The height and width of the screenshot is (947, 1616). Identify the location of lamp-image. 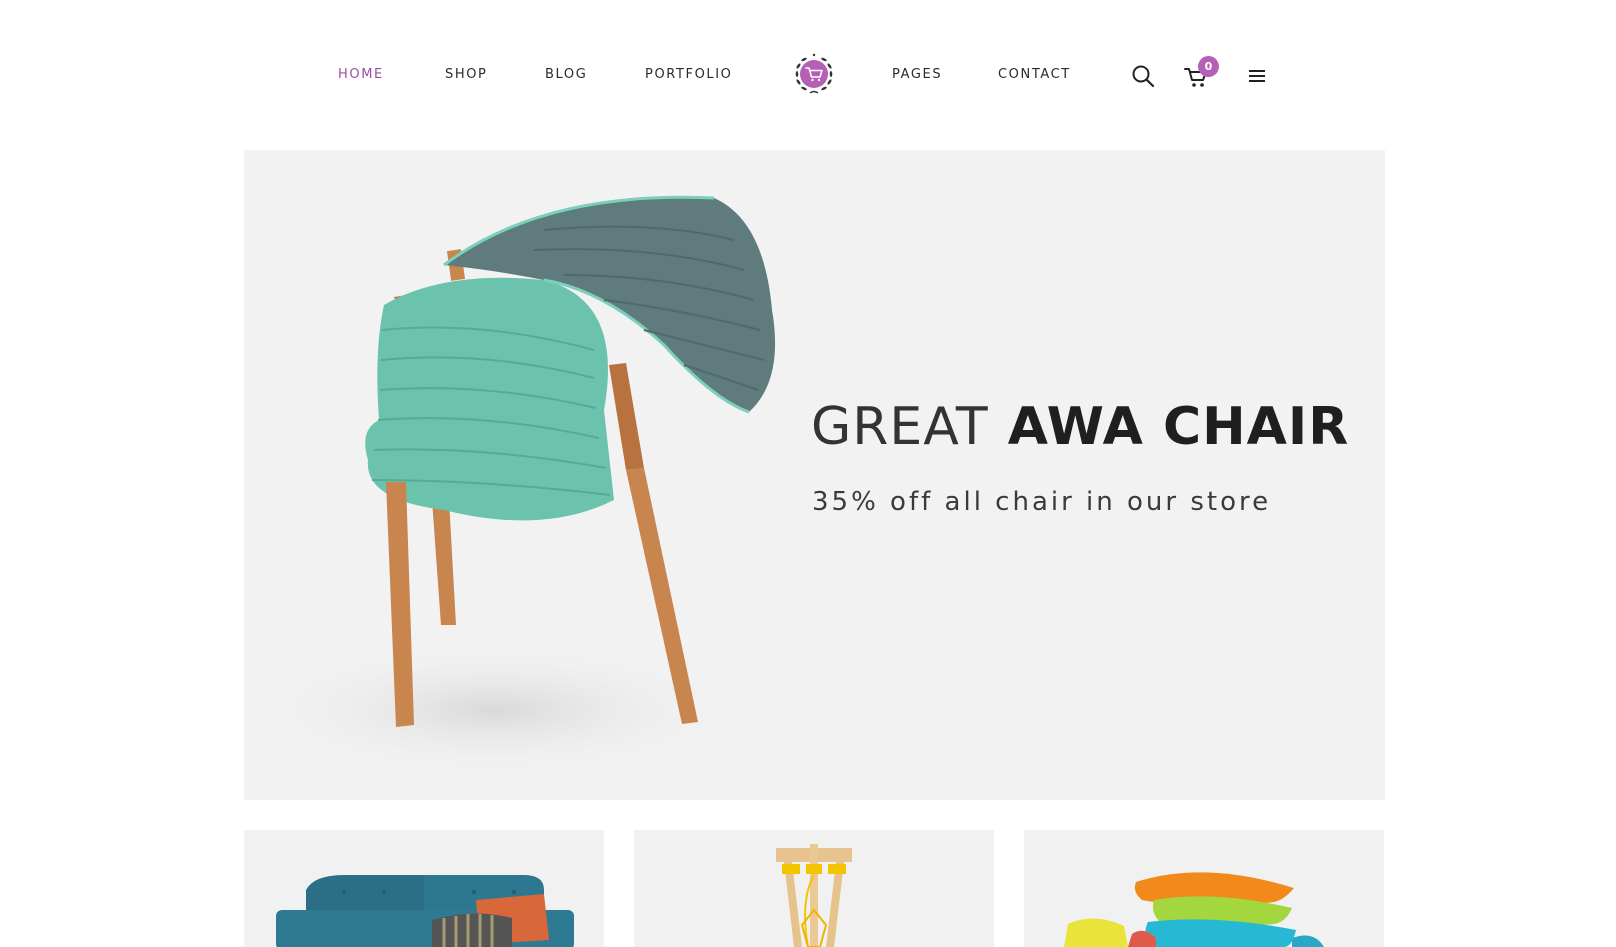
(814, 895).